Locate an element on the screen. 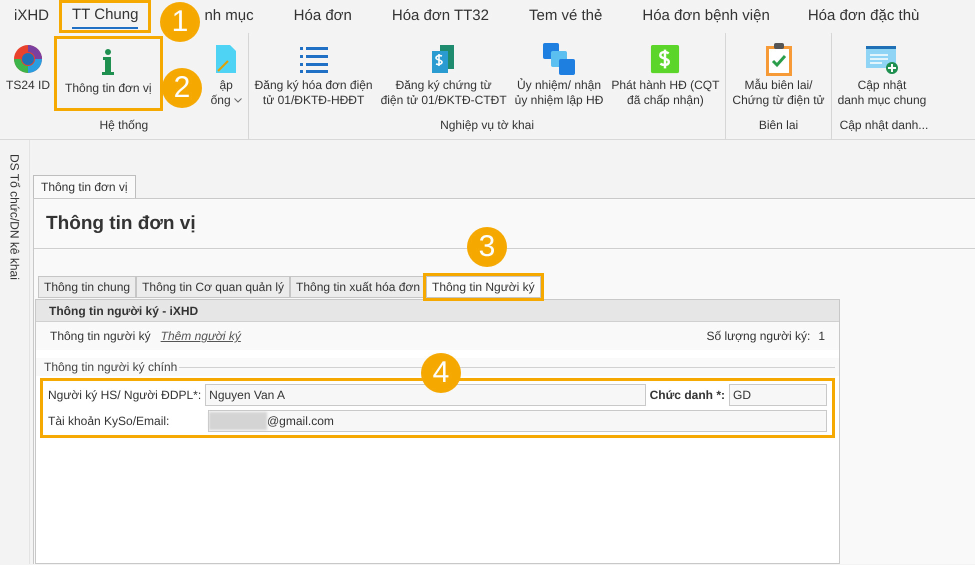 The height and width of the screenshot is (565, 975). tab: Thông tin chung is located at coordinates (87, 287).